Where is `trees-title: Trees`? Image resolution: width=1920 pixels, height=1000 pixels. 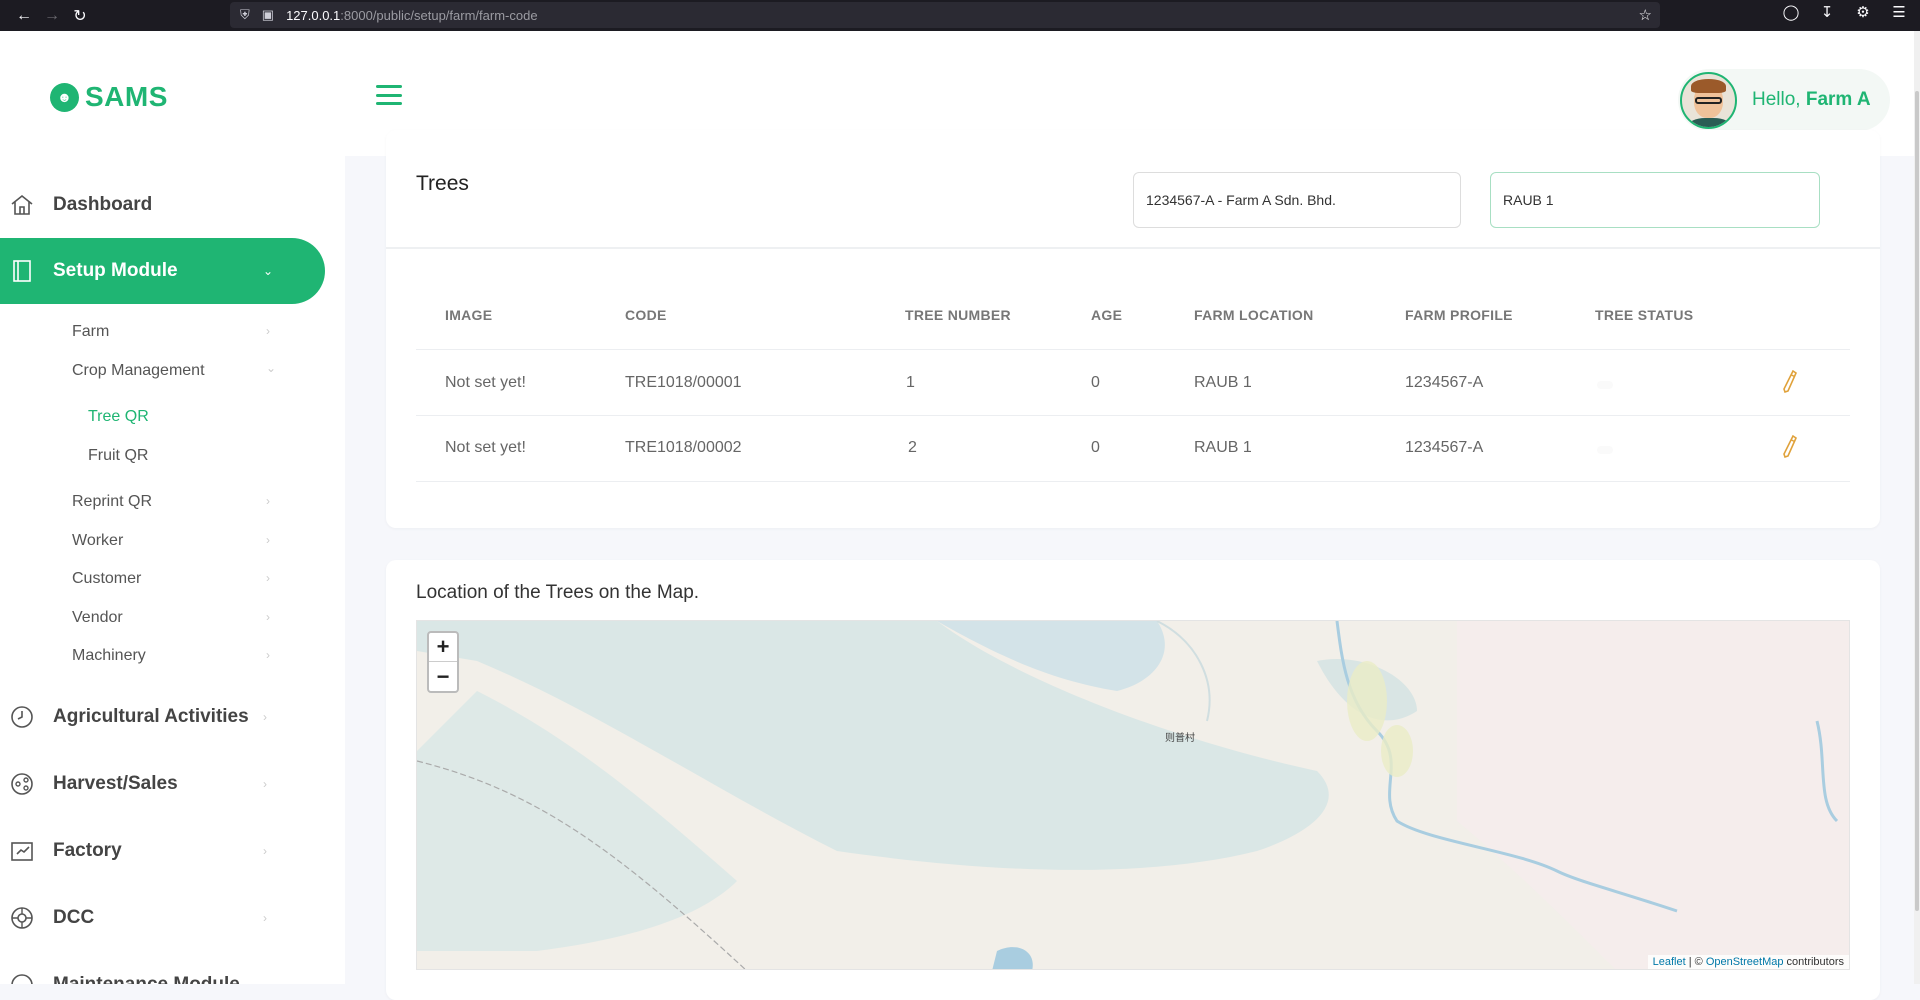
trees-title: Trees is located at coordinates (442, 183).